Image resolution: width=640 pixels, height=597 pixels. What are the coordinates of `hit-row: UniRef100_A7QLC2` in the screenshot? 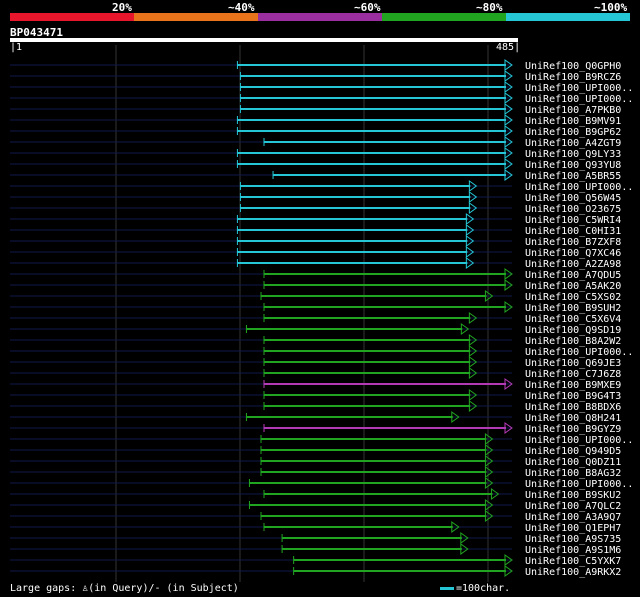 It's located at (315, 505).